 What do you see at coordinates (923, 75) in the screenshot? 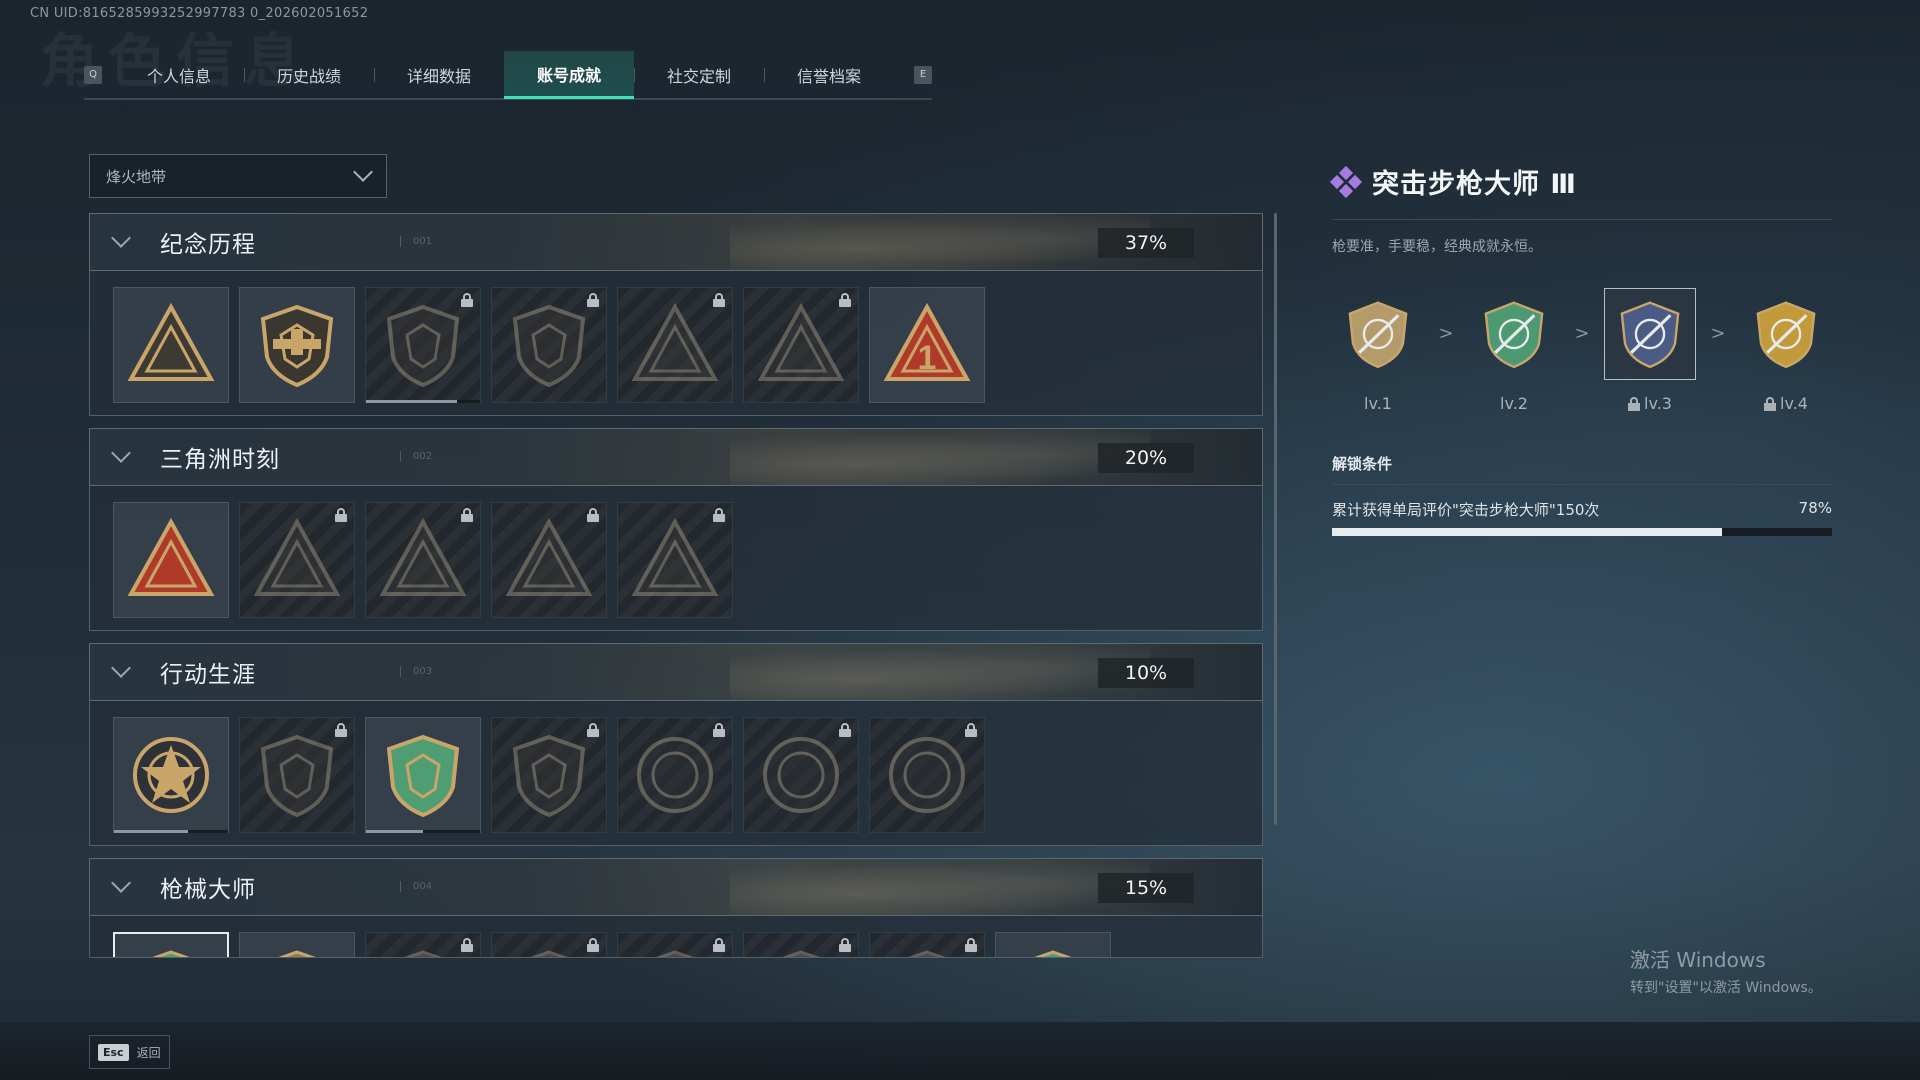
I see `e-key-hint: E` at bounding box center [923, 75].